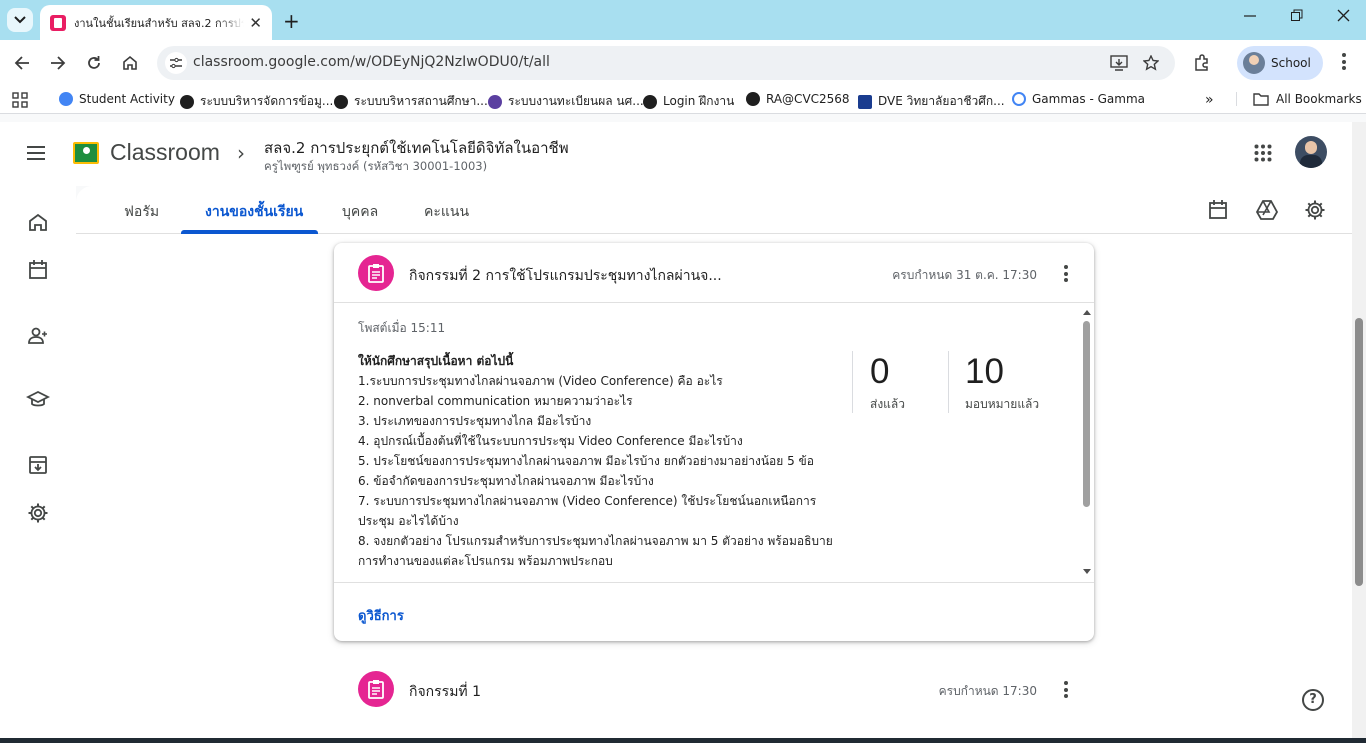 This screenshot has width=1366, height=743. Describe the element at coordinates (1002, 382) in the screenshot. I see `assigned-stat: 10 มอบหมายแล้ว` at that location.